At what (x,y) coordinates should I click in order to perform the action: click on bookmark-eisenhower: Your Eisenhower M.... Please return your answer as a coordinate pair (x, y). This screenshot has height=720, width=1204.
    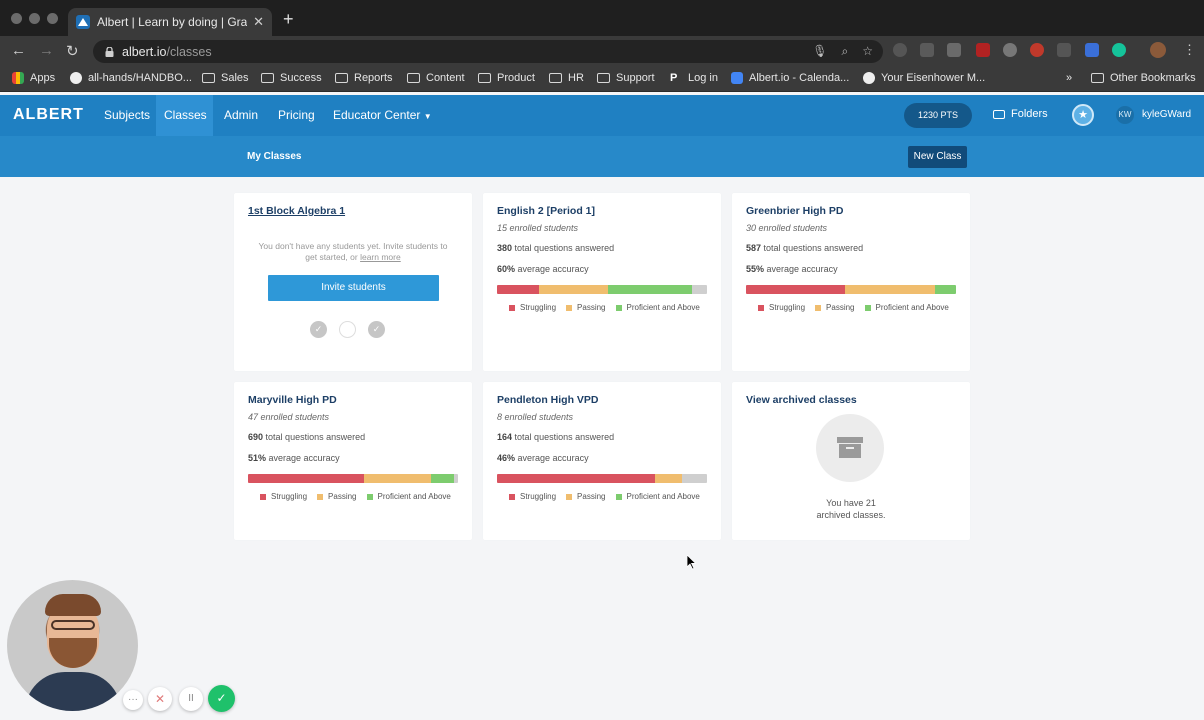
    Looking at the image, I should click on (924, 78).